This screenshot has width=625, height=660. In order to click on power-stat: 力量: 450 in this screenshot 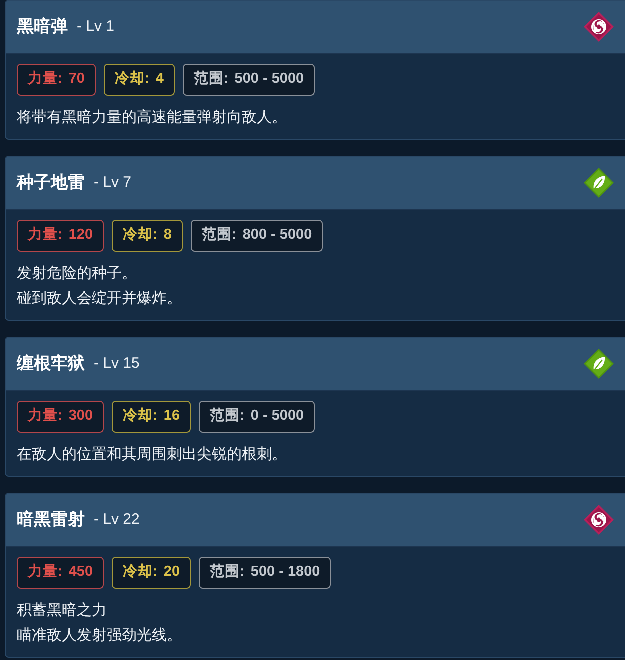, I will do `click(60, 573)`.